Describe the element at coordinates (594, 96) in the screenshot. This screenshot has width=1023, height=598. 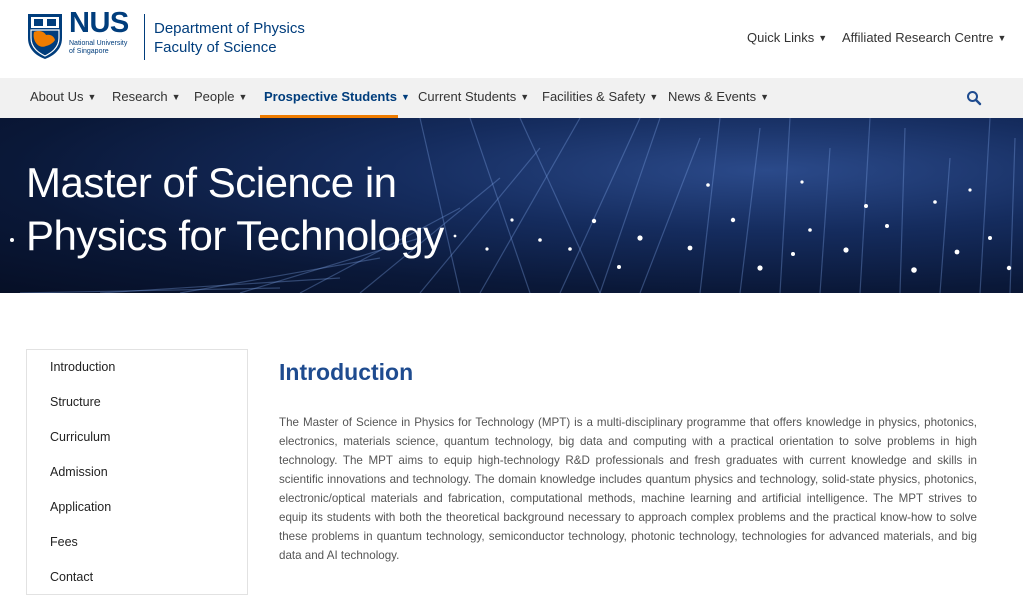
I see `nav-item-label: Facilities & Safety` at that location.